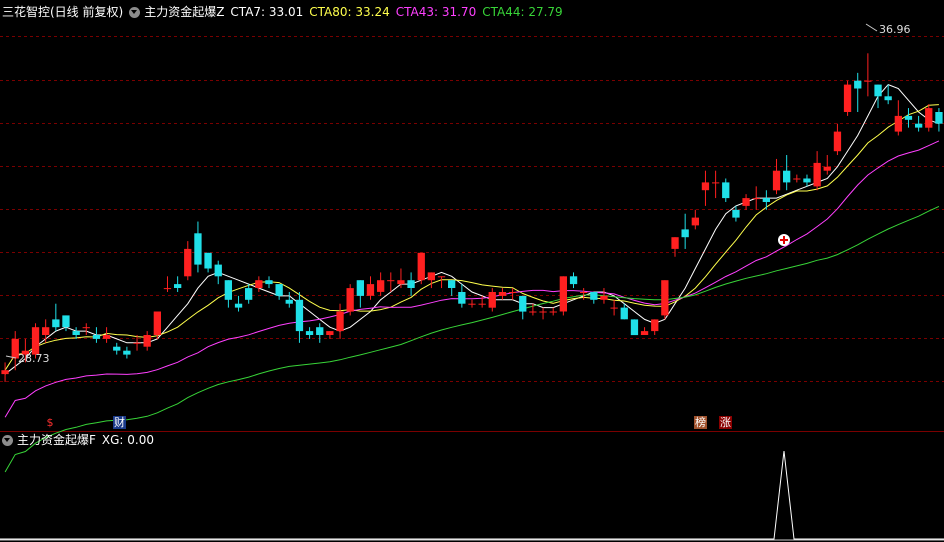  I want to click on sub-header: 主力资金起爆F XG: 0.00, so click(81, 440).